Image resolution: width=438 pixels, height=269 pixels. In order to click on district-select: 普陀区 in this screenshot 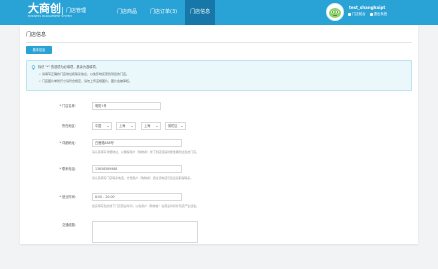, I will do `click(175, 126)`.